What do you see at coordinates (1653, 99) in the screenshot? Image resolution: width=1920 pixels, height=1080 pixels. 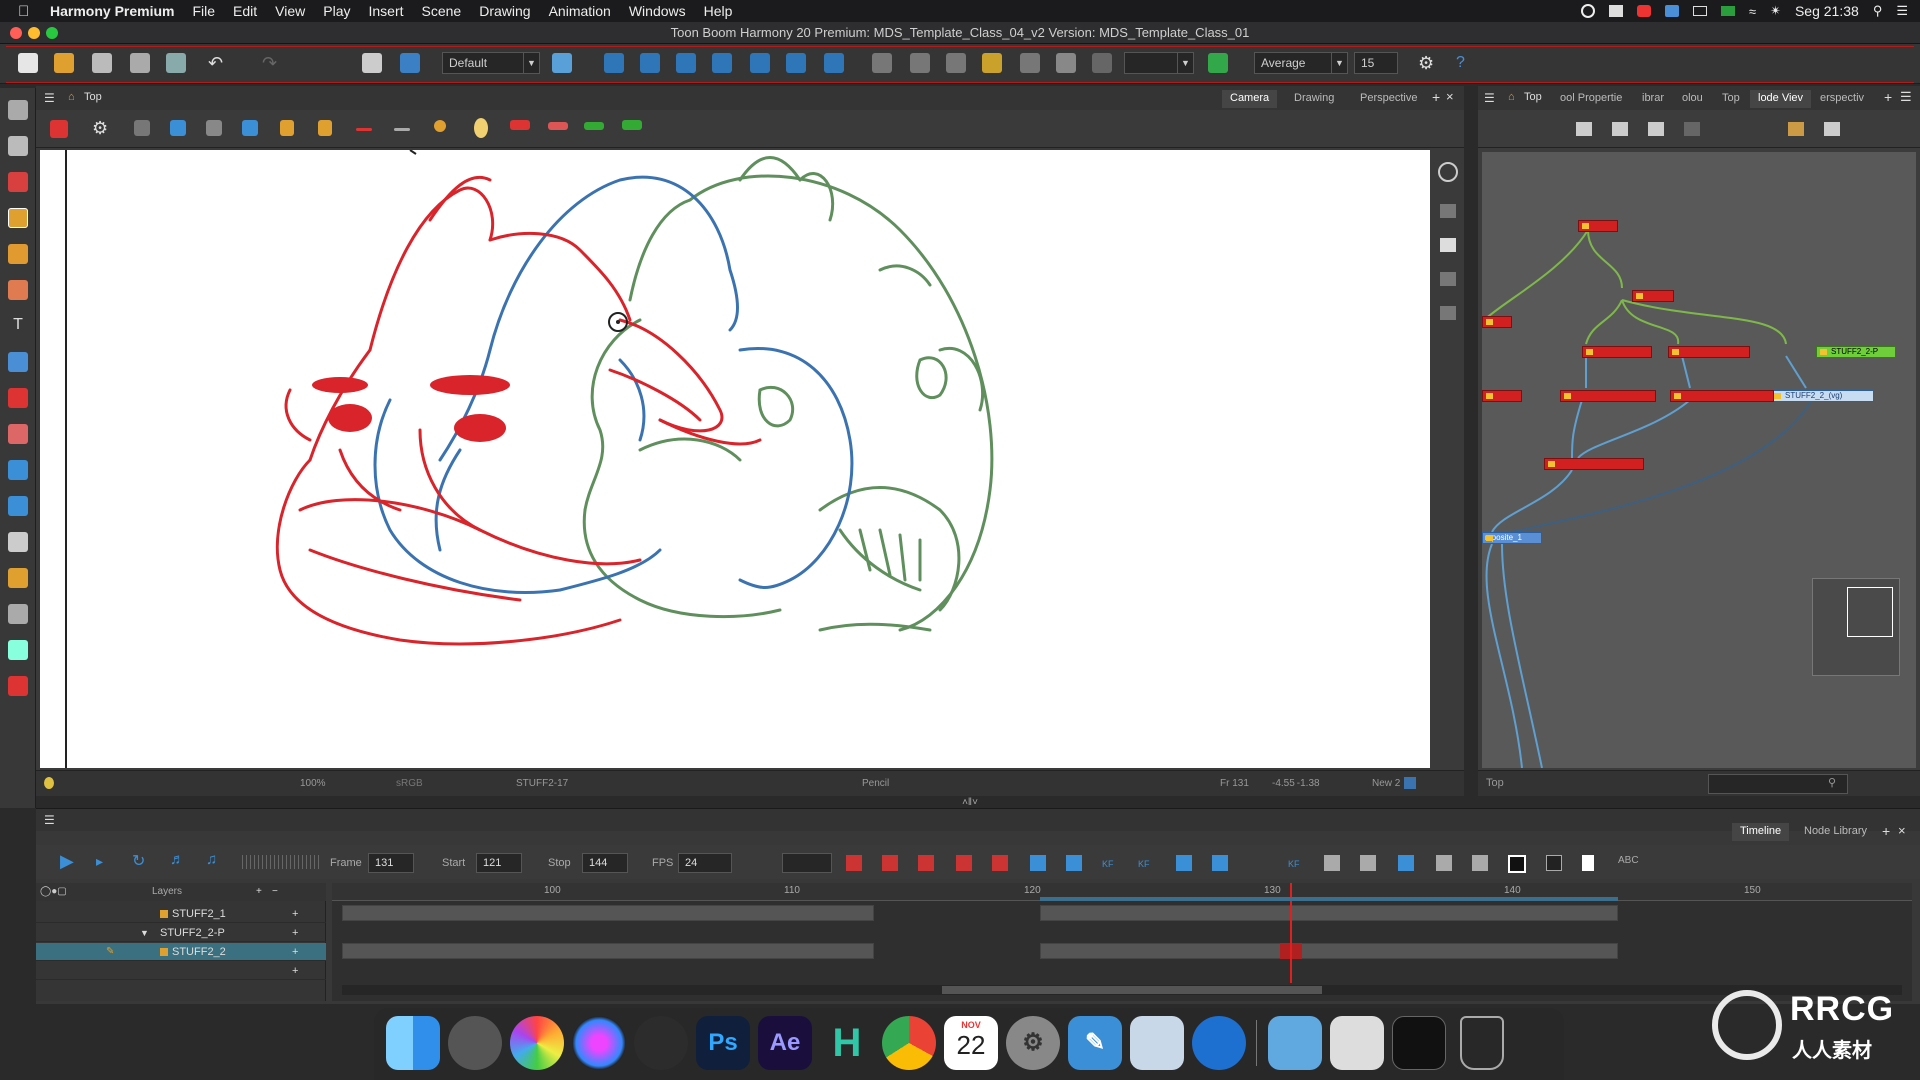 I see `tab-library: ibrar` at bounding box center [1653, 99].